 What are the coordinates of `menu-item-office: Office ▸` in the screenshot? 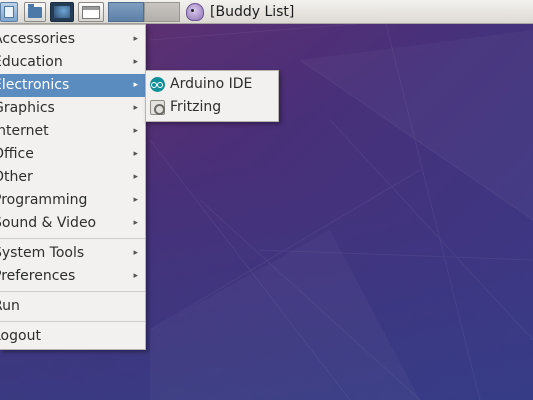 It's located at (72, 154).